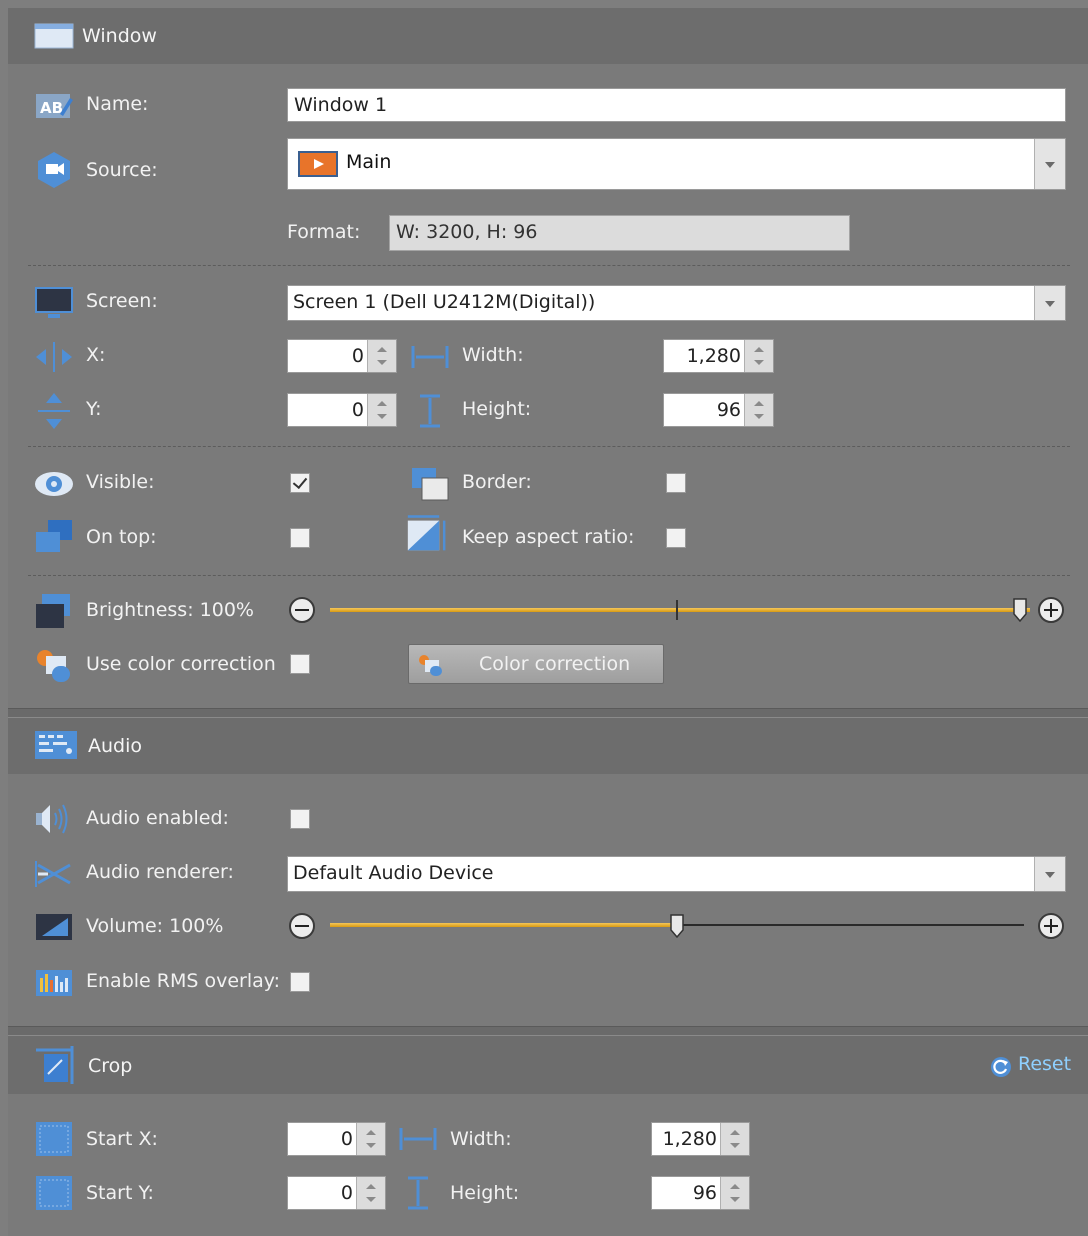  Describe the element at coordinates (300, 538) in the screenshot. I see `ontop-checkbox` at that location.